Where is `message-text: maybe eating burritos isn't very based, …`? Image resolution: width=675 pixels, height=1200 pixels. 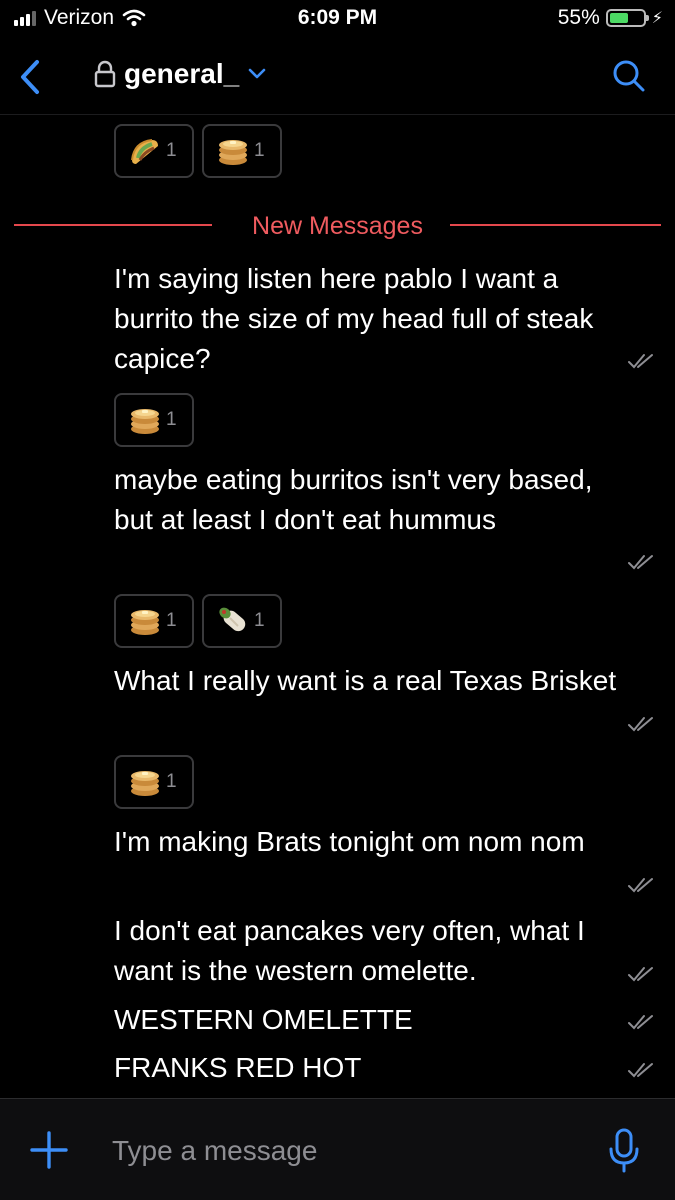 message-text: maybe eating burritos isn't very based, … is located at coordinates (353, 499).